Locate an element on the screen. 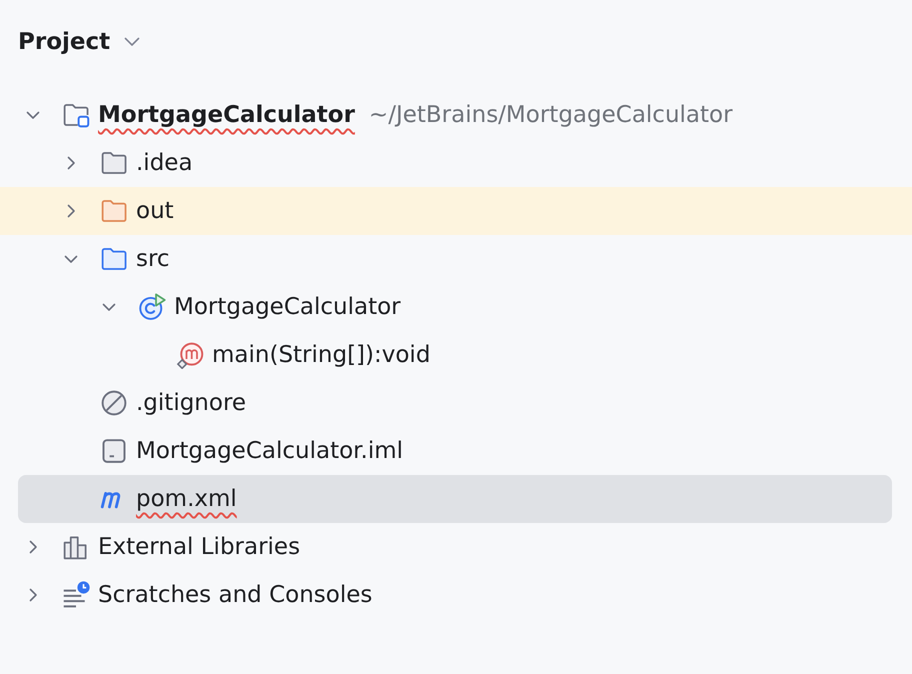 The width and height of the screenshot is (912, 674). tree-item: MortgageCalculator ~/JetBrains/MortgageCalculator is located at coordinates (456, 115).